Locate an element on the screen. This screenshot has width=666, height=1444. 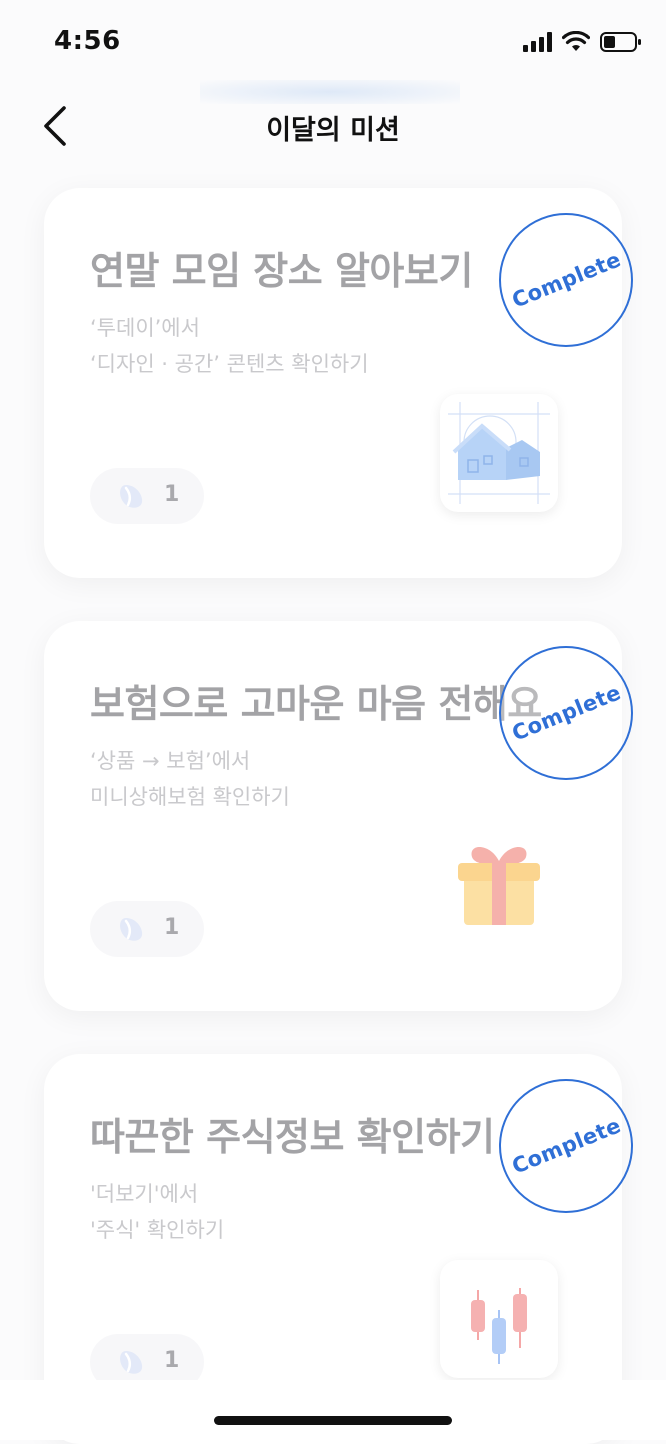
mission-desc-line1: '더보기'에서 is located at coordinates (144, 1194).